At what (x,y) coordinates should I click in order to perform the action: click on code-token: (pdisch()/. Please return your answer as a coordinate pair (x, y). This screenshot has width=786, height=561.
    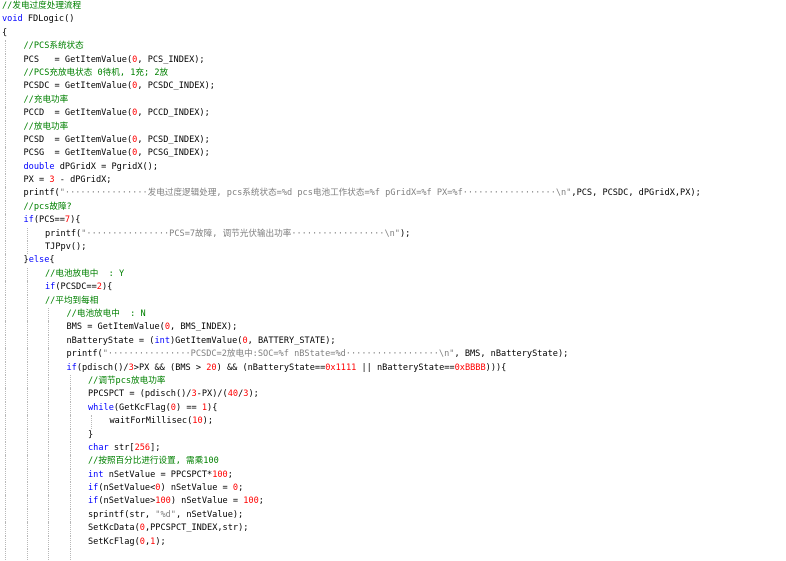
    Looking at the image, I should click on (102, 367).